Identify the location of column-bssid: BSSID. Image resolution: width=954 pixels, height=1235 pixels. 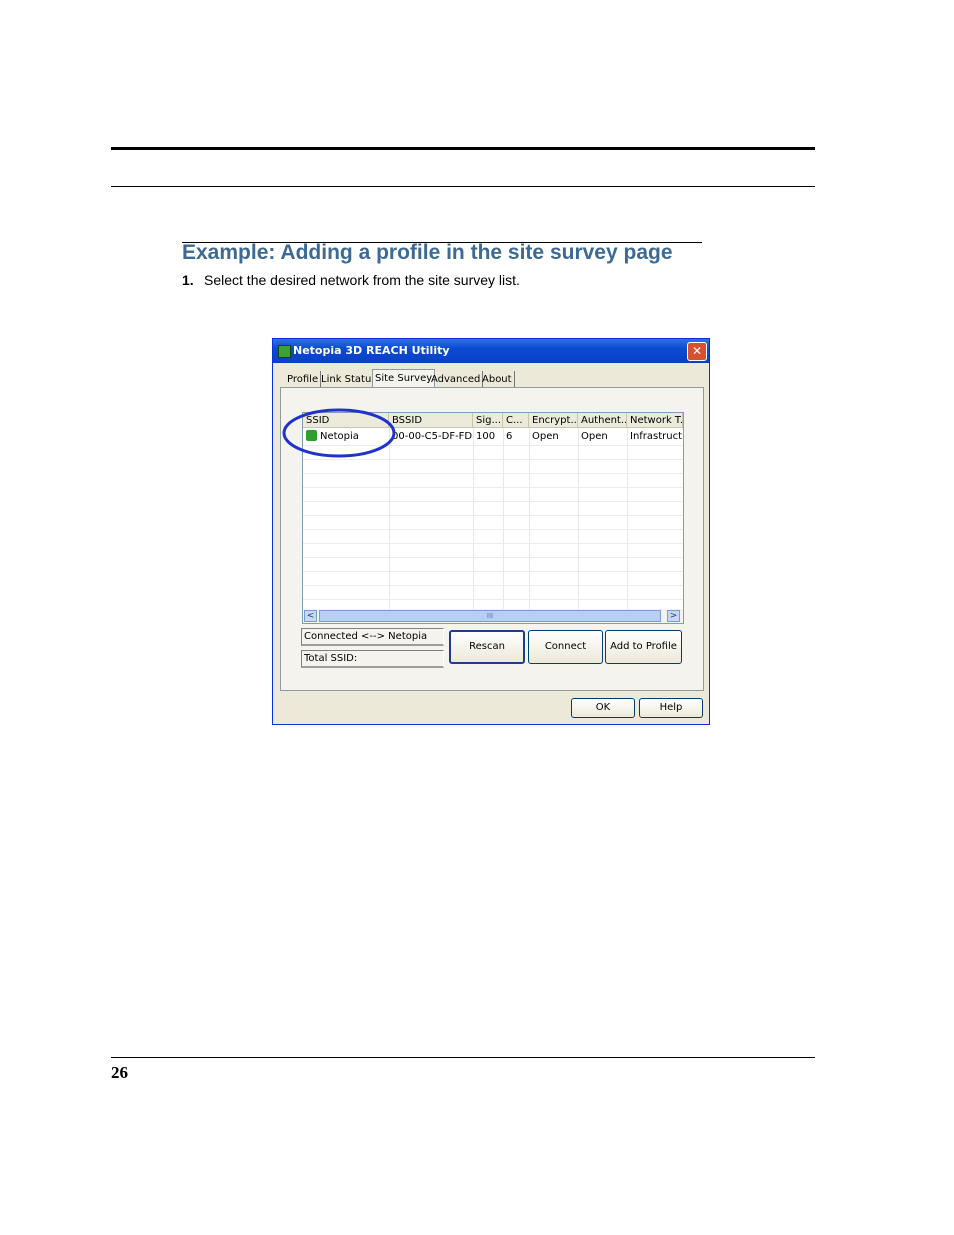
(431, 420).